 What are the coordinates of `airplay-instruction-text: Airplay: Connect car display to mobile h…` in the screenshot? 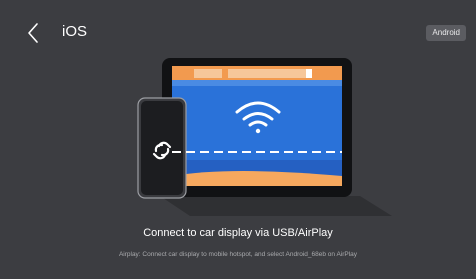 It's located at (238, 254).